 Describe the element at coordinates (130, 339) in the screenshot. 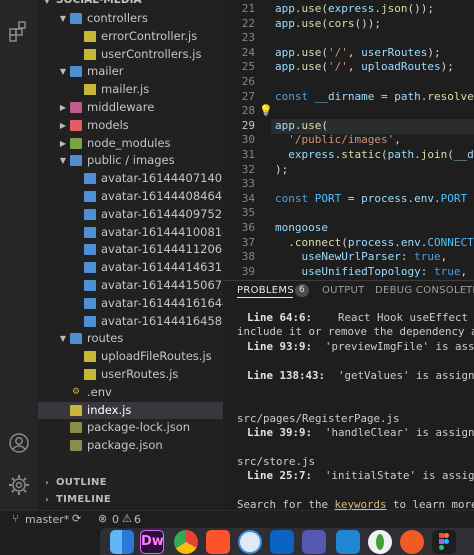

I see `tree-folder: ▼ routes` at that location.